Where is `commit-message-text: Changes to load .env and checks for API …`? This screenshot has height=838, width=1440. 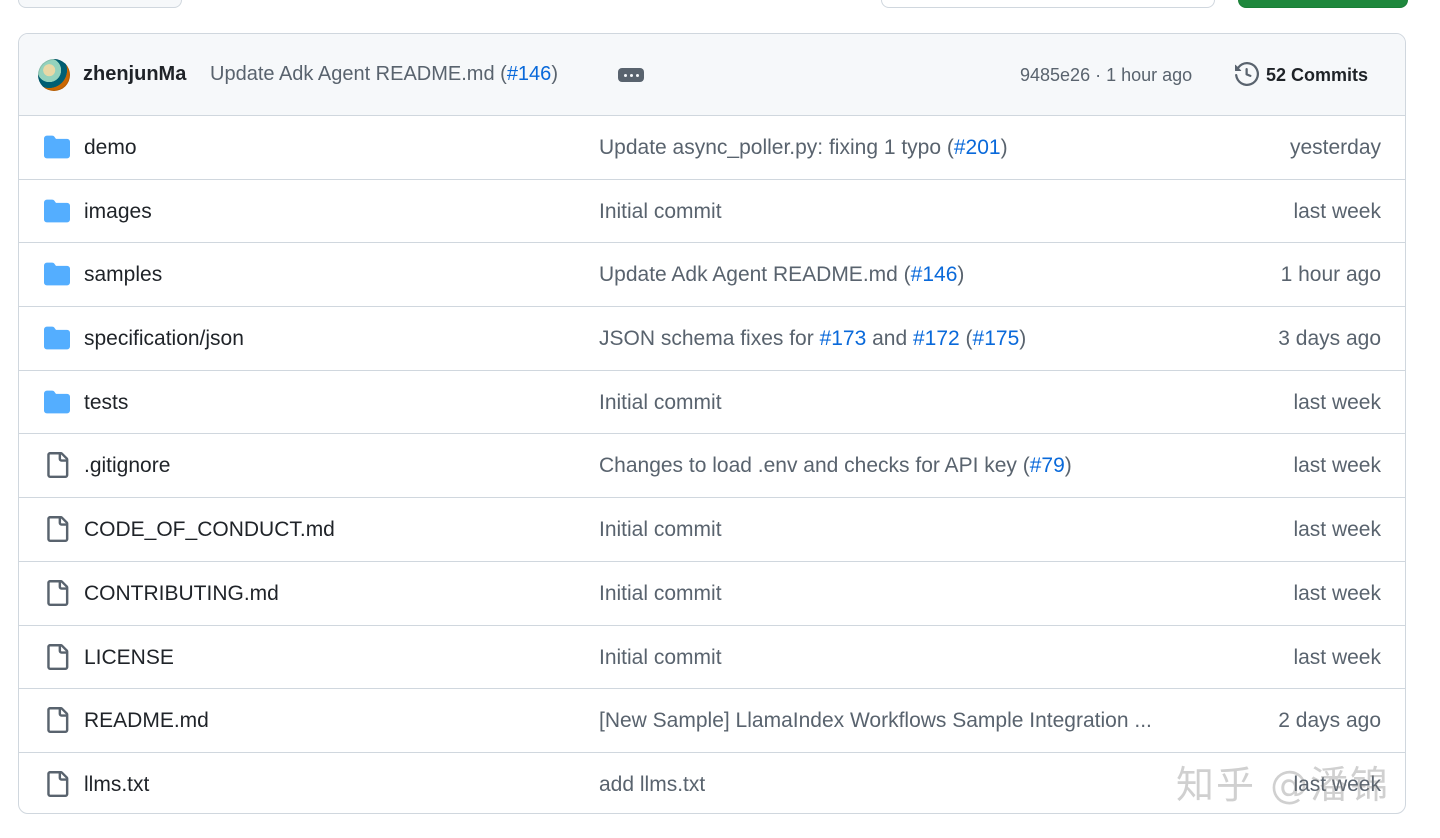 commit-message-text: Changes to load .env and checks for API … is located at coordinates (814, 466).